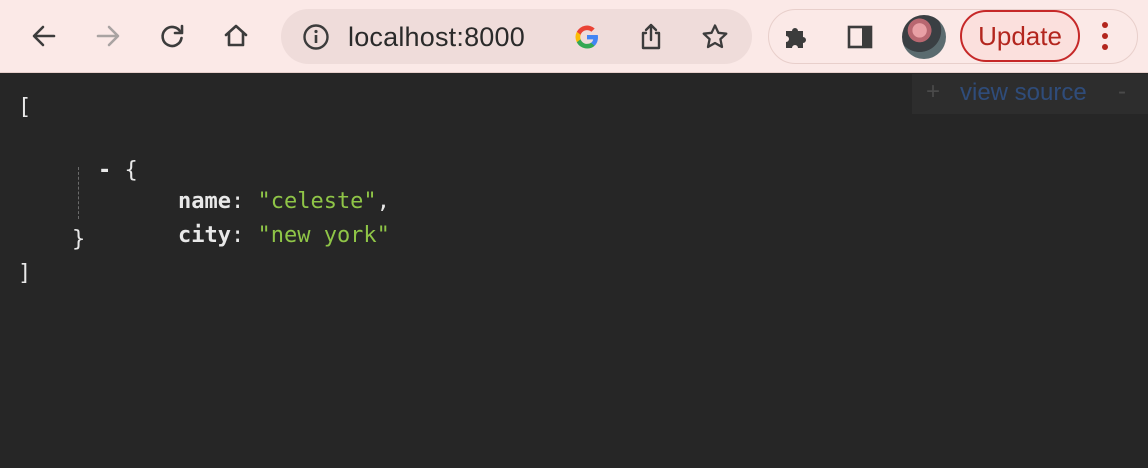 This screenshot has height=468, width=1148. I want to click on google-icon, so click(587, 37).